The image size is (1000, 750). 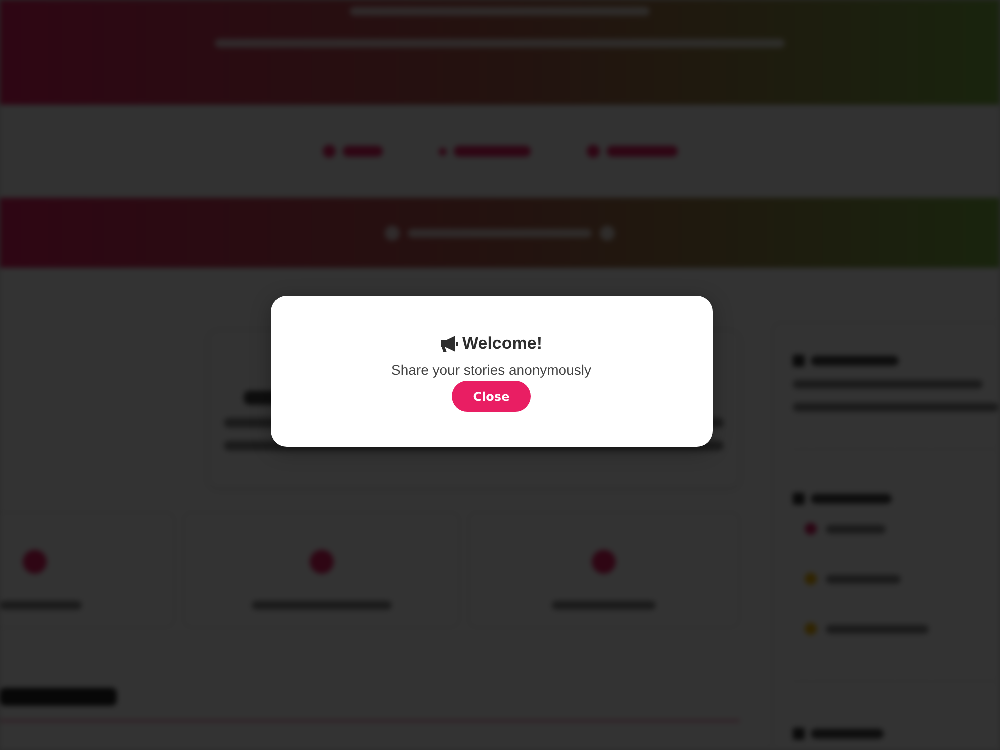 What do you see at coordinates (492, 370) in the screenshot?
I see `dialog-message: Share your stories anonymously` at bounding box center [492, 370].